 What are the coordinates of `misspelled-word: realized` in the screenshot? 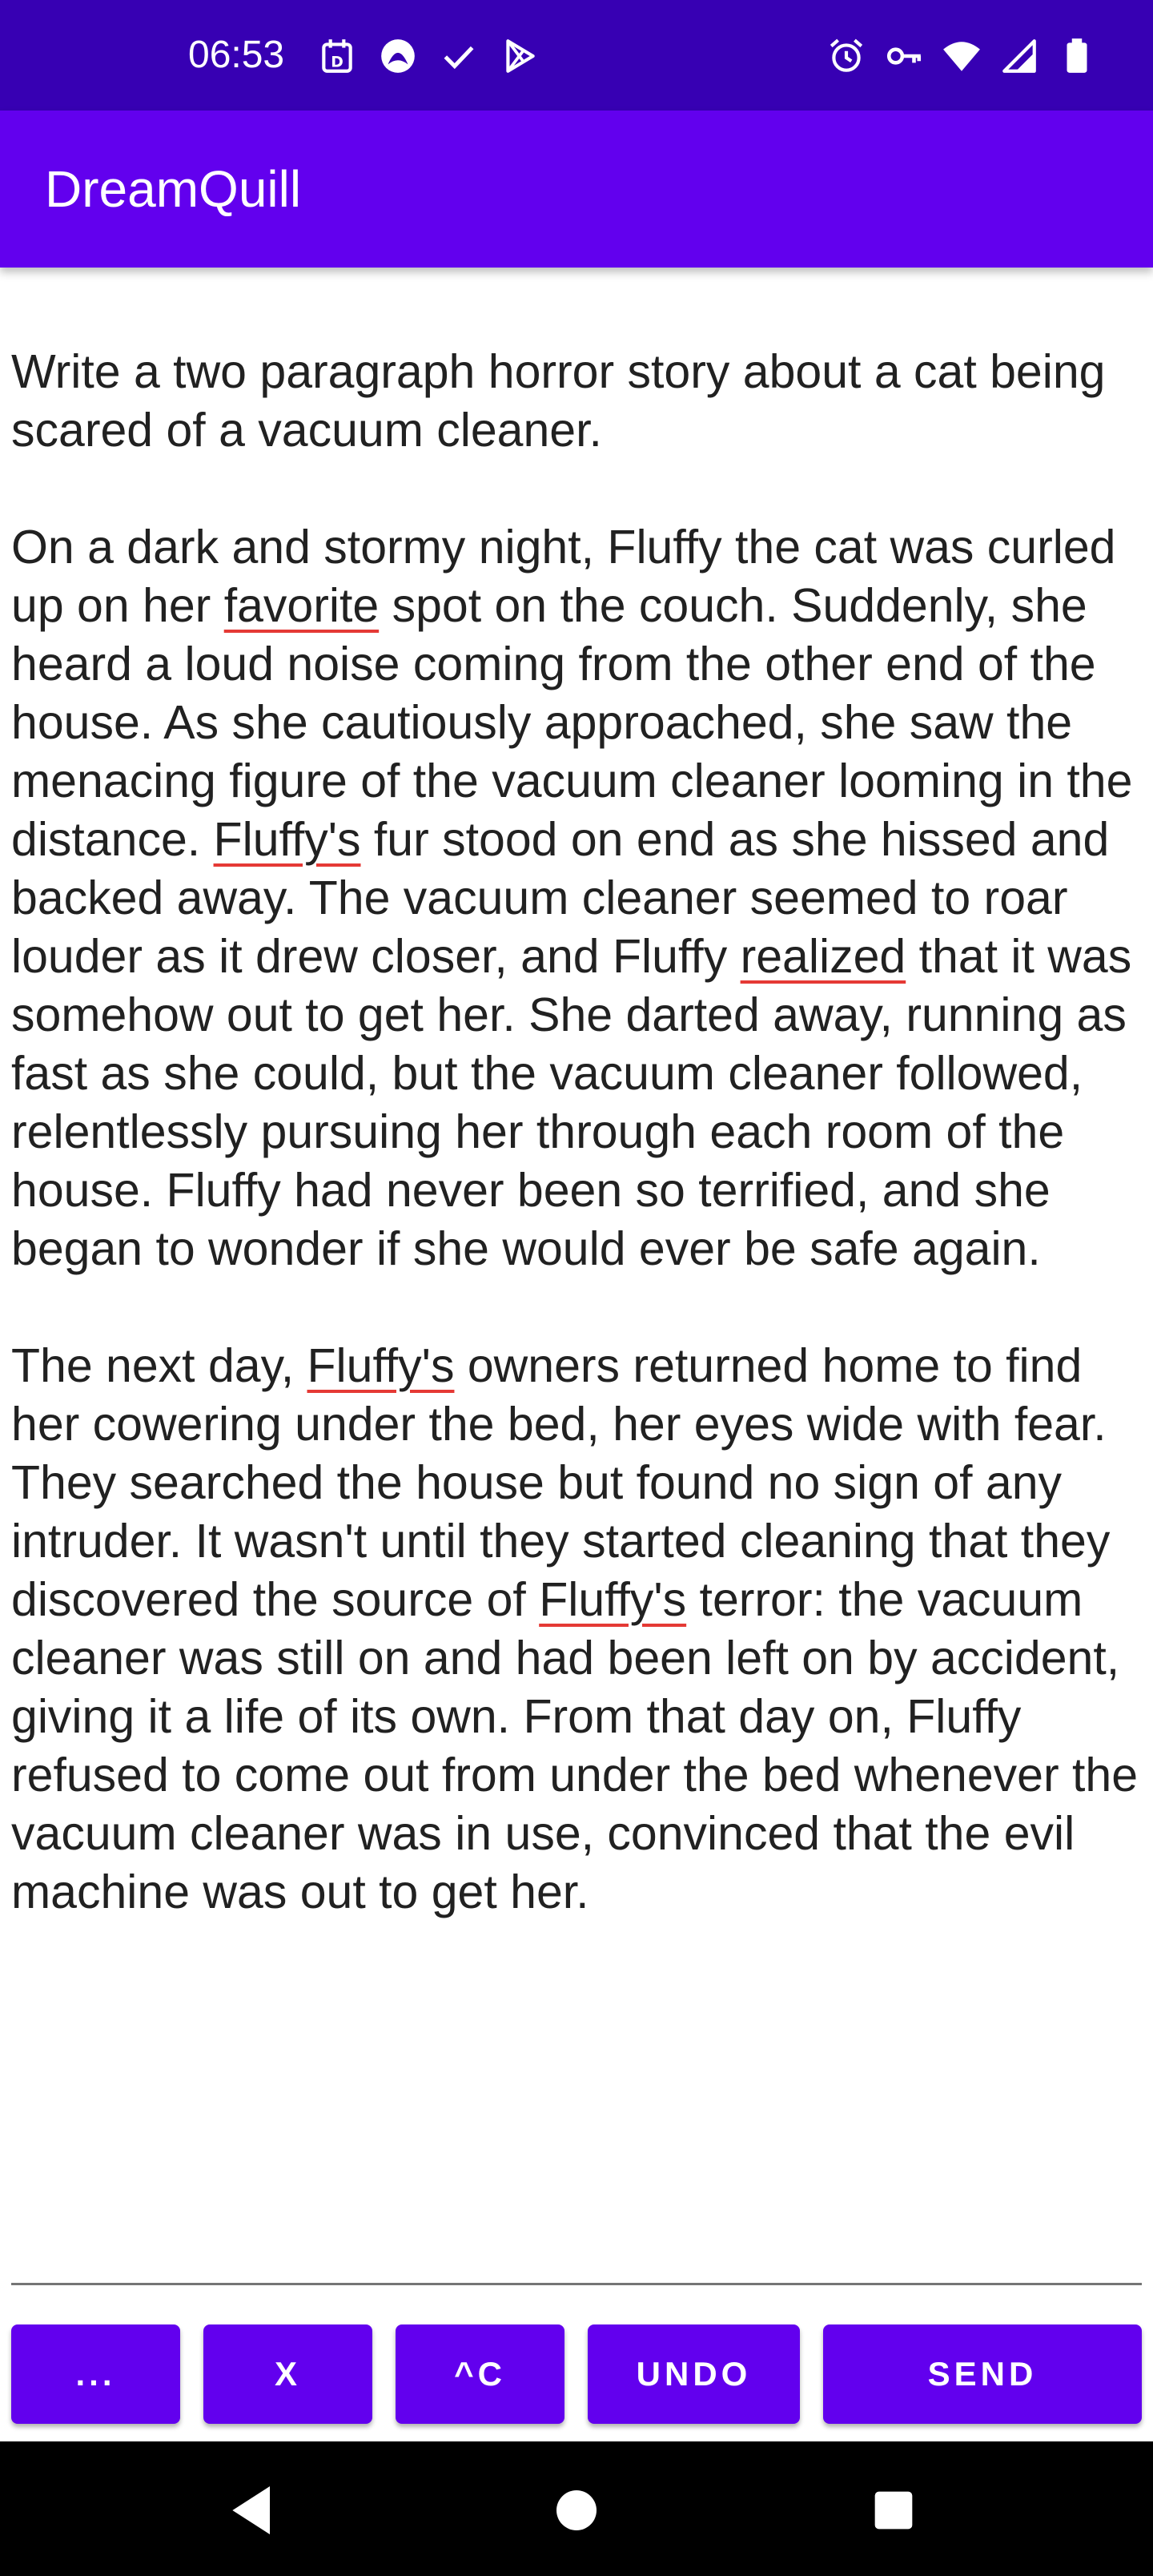 It's located at (824, 957).